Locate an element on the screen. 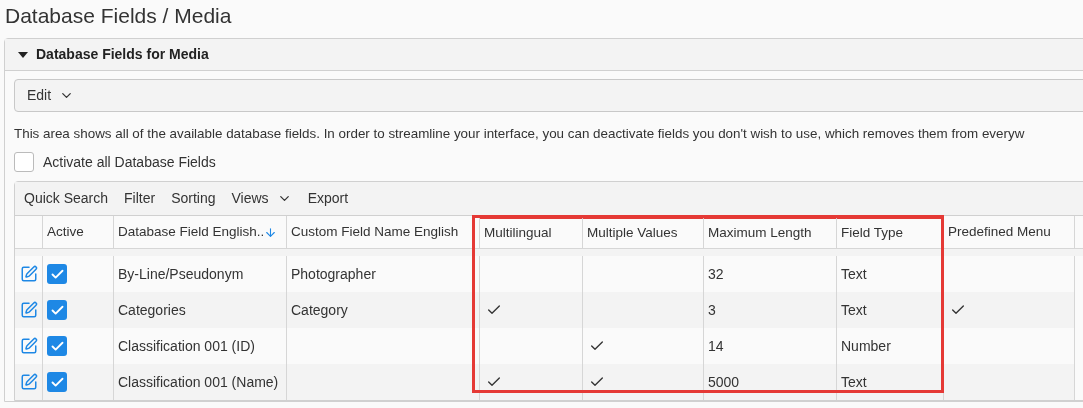 The height and width of the screenshot is (408, 1083). column-label: Custom Field Name English is located at coordinates (375, 231).